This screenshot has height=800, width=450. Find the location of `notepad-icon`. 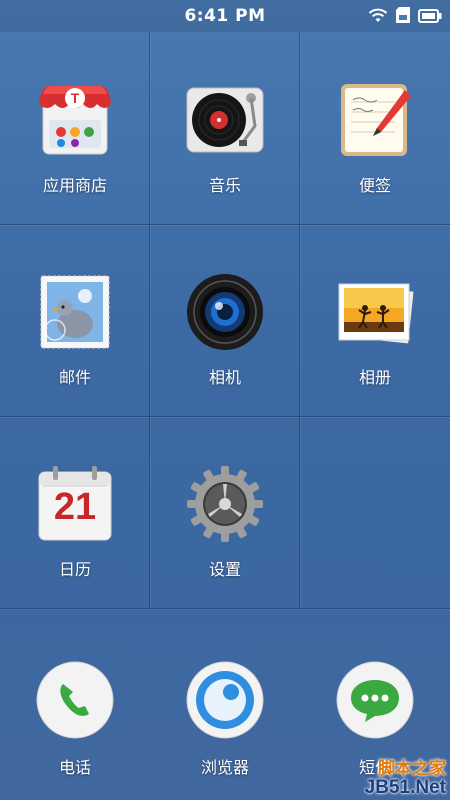

notepad-icon is located at coordinates (375, 120).